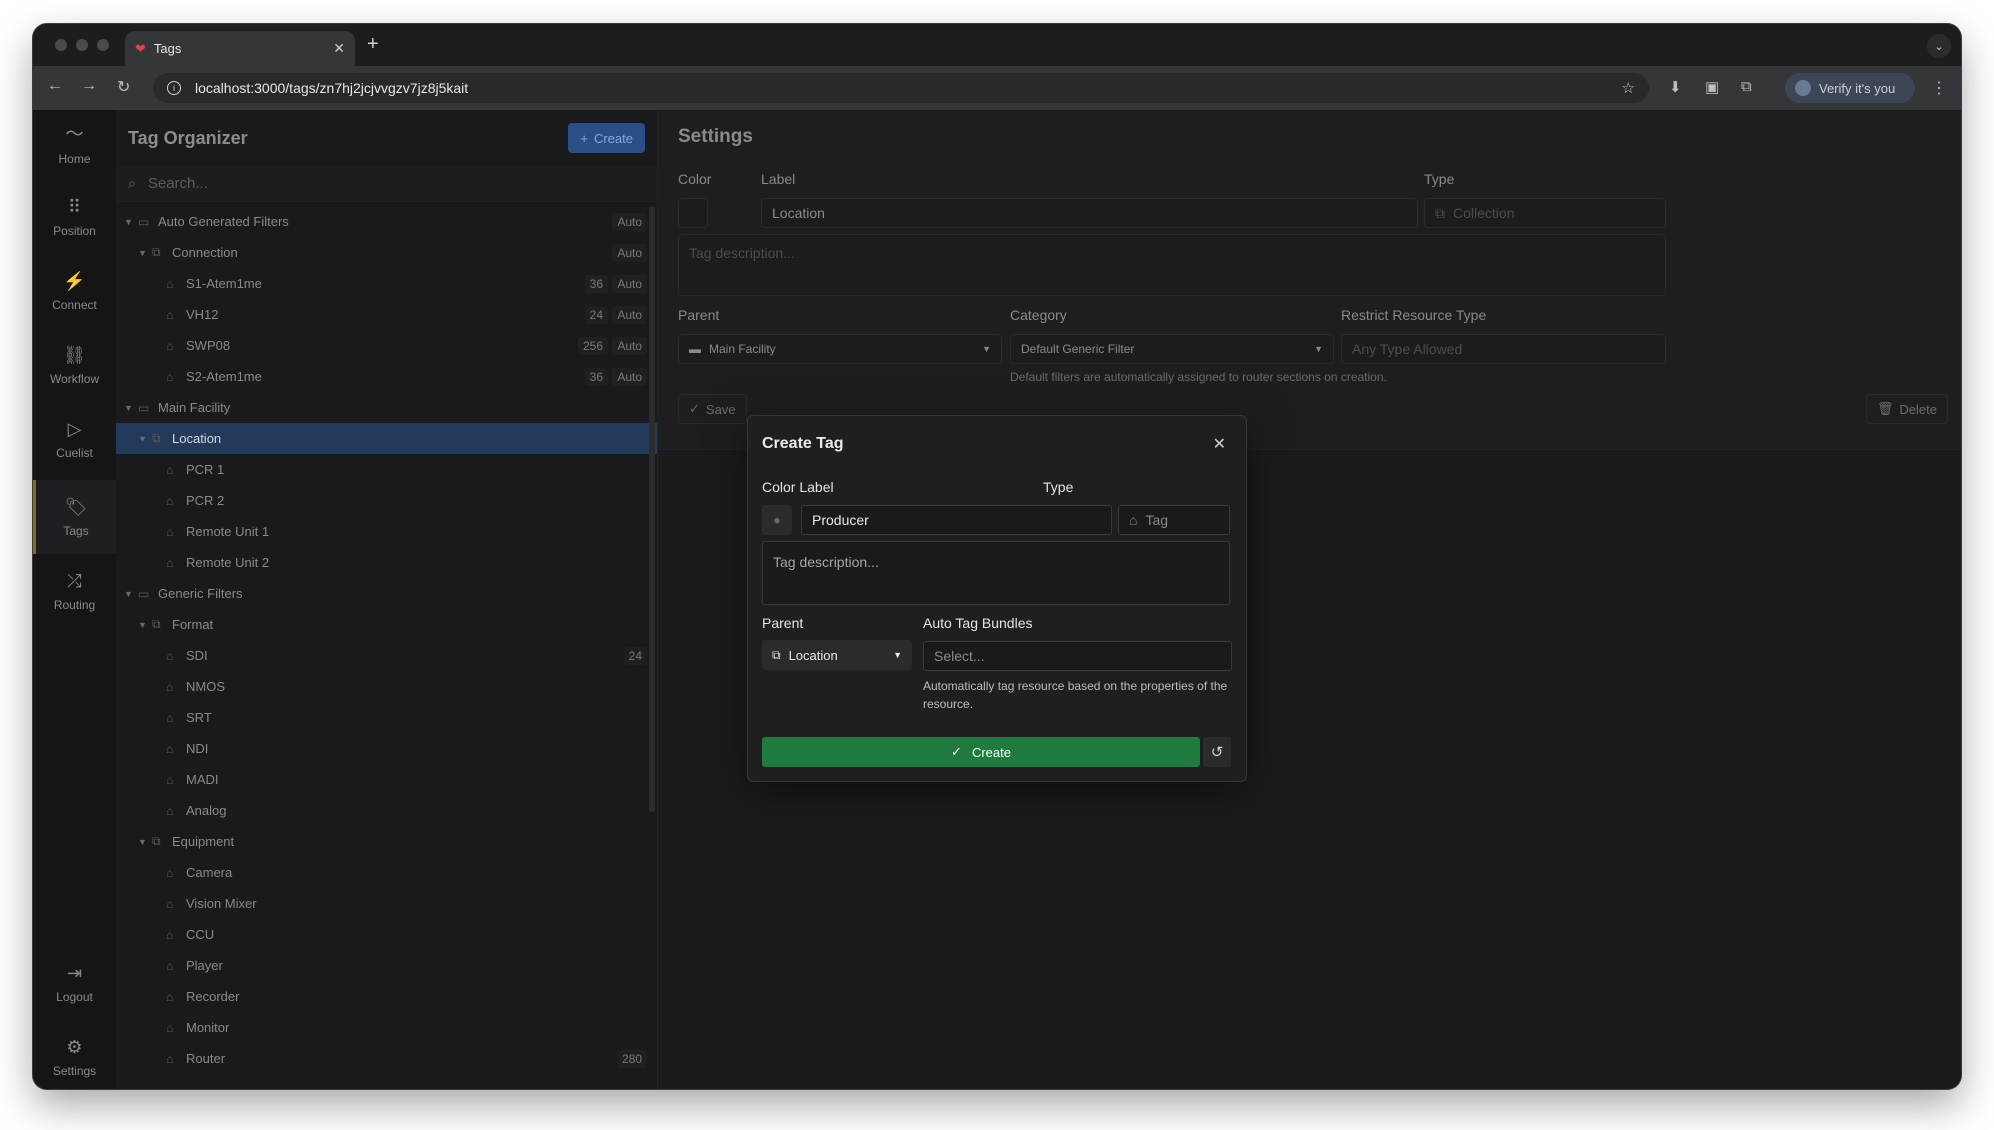 The height and width of the screenshot is (1130, 1994). Describe the element at coordinates (386, 531) in the screenshot. I see `tree-row: ⌂ Remote Unit 1` at that location.